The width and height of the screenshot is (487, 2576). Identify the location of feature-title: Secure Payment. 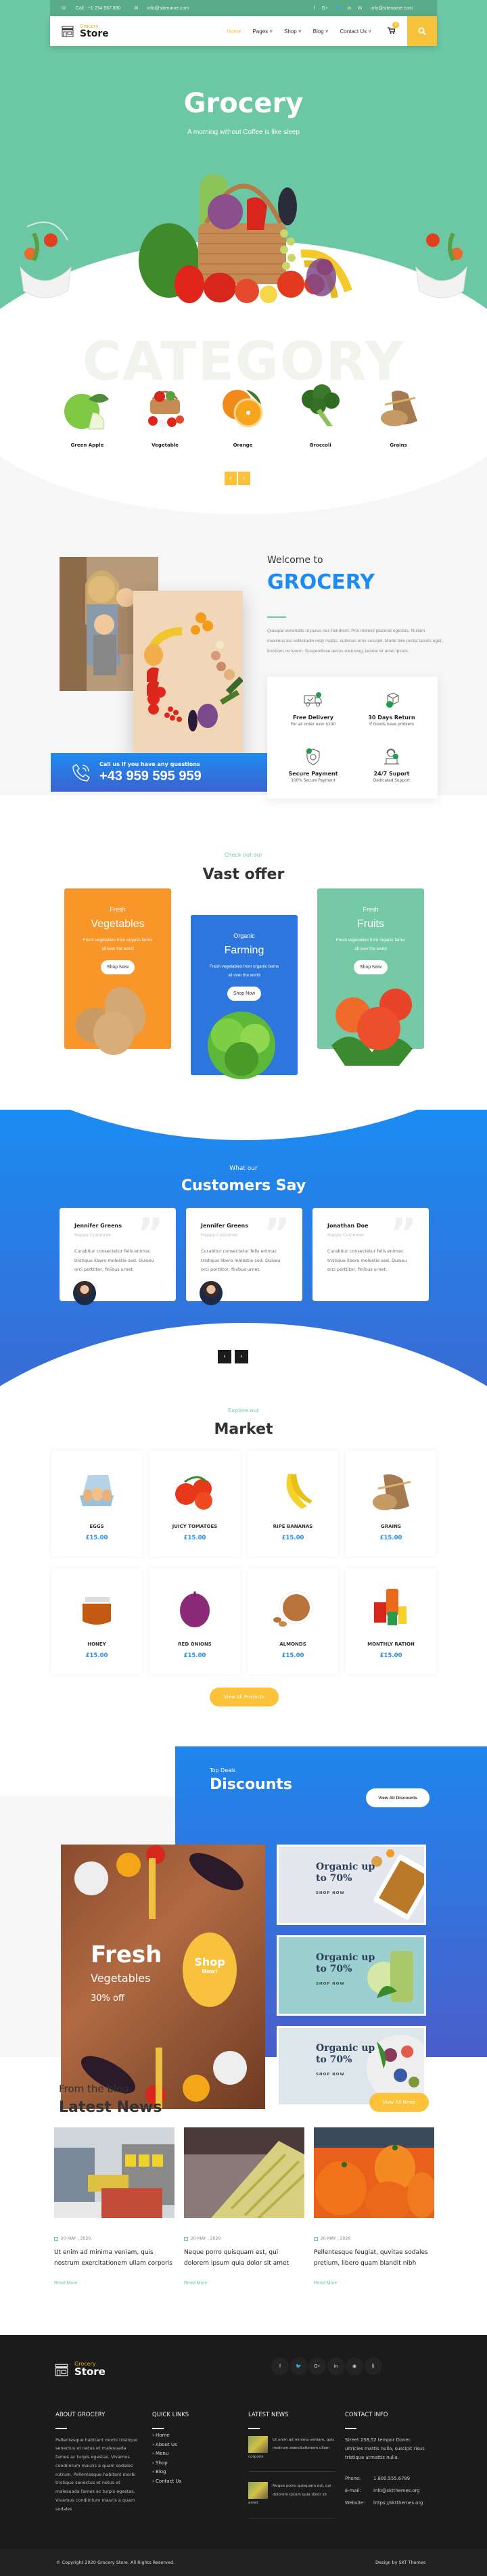
(313, 774).